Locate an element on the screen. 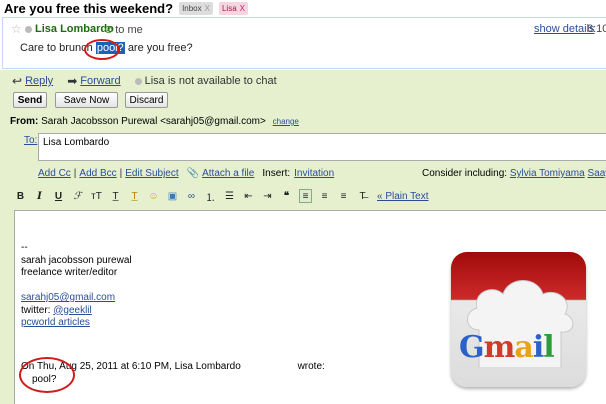  recipient-line: ⊘ to me is located at coordinates (123, 29).